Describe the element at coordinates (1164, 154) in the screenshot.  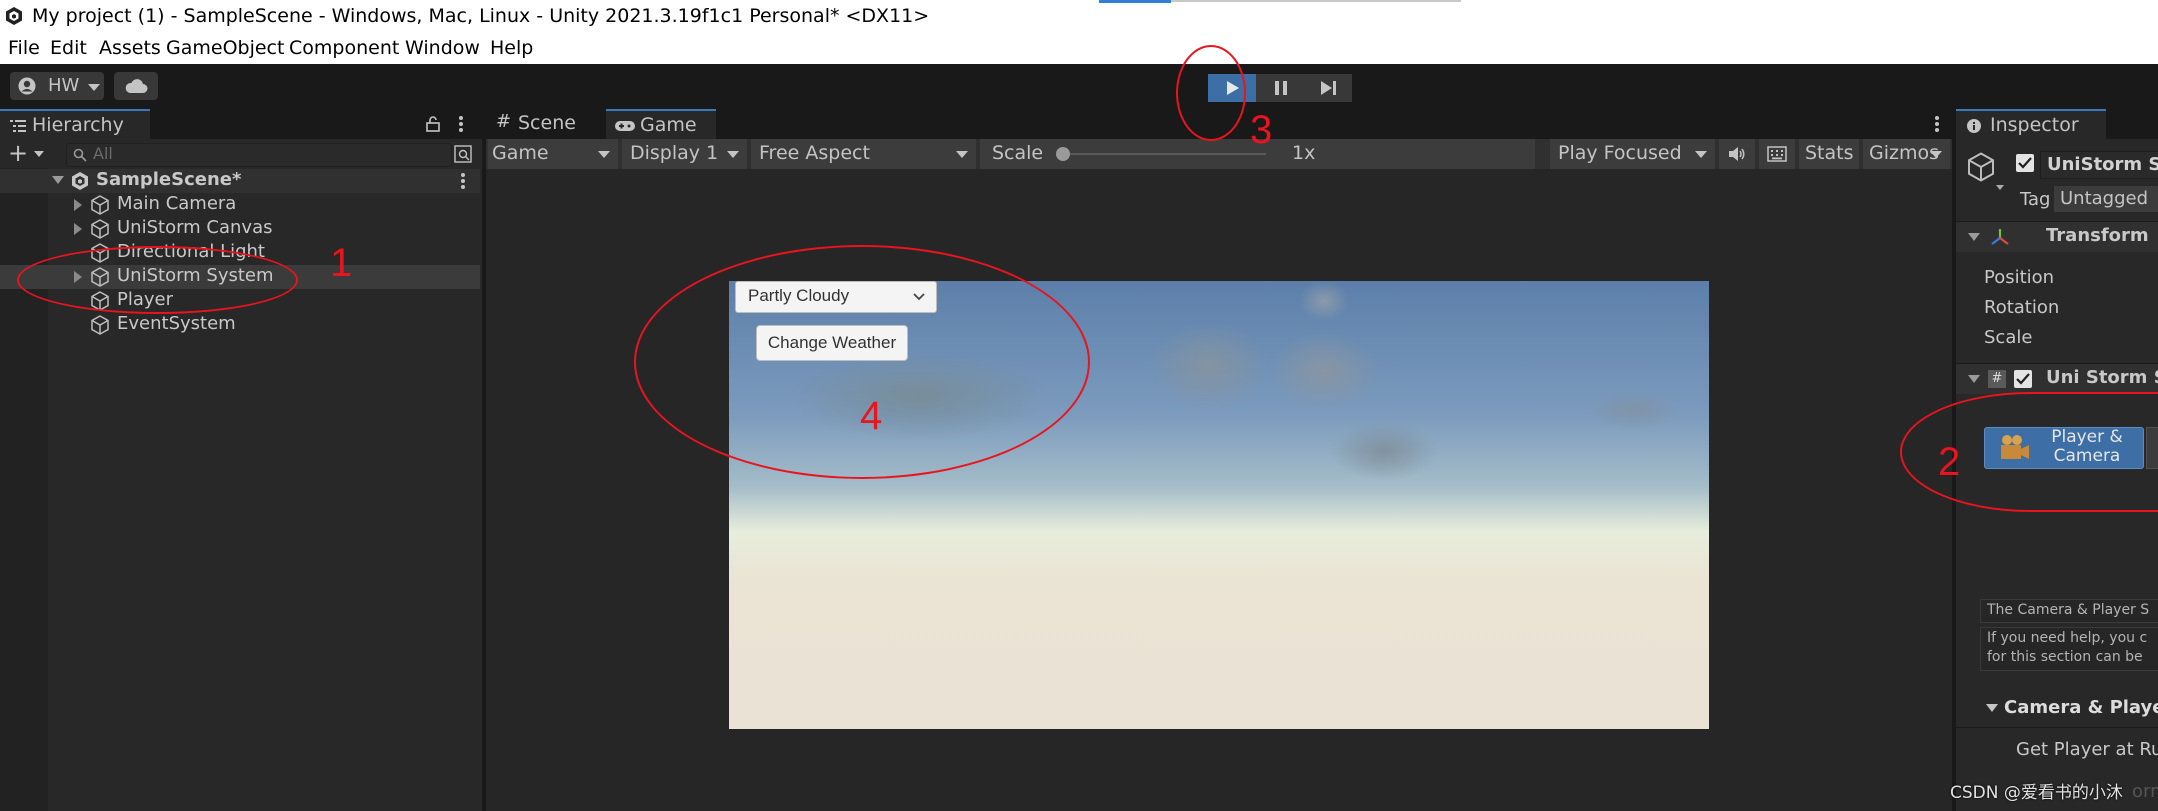
I see `scale-slider-track` at that location.